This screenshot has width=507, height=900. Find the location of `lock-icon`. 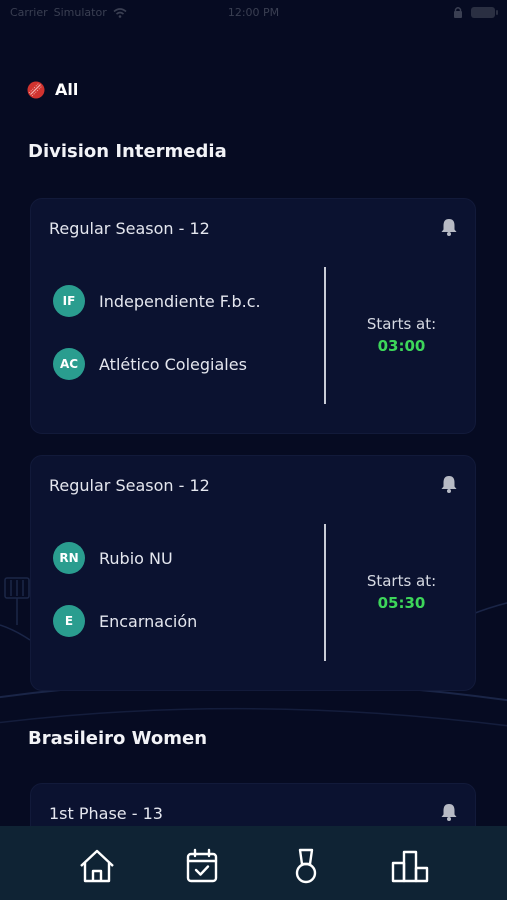

lock-icon is located at coordinates (458, 12).